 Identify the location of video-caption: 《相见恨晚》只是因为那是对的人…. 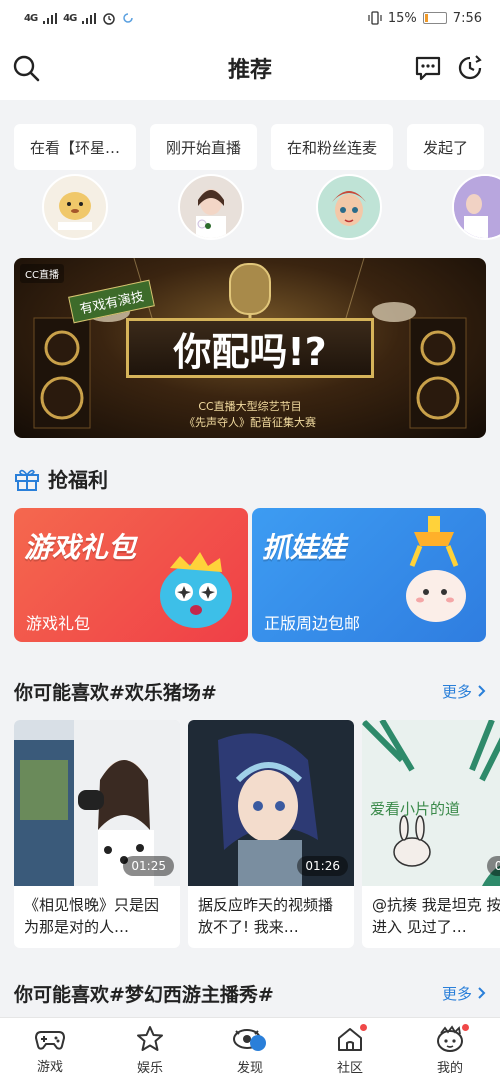
(92, 916).